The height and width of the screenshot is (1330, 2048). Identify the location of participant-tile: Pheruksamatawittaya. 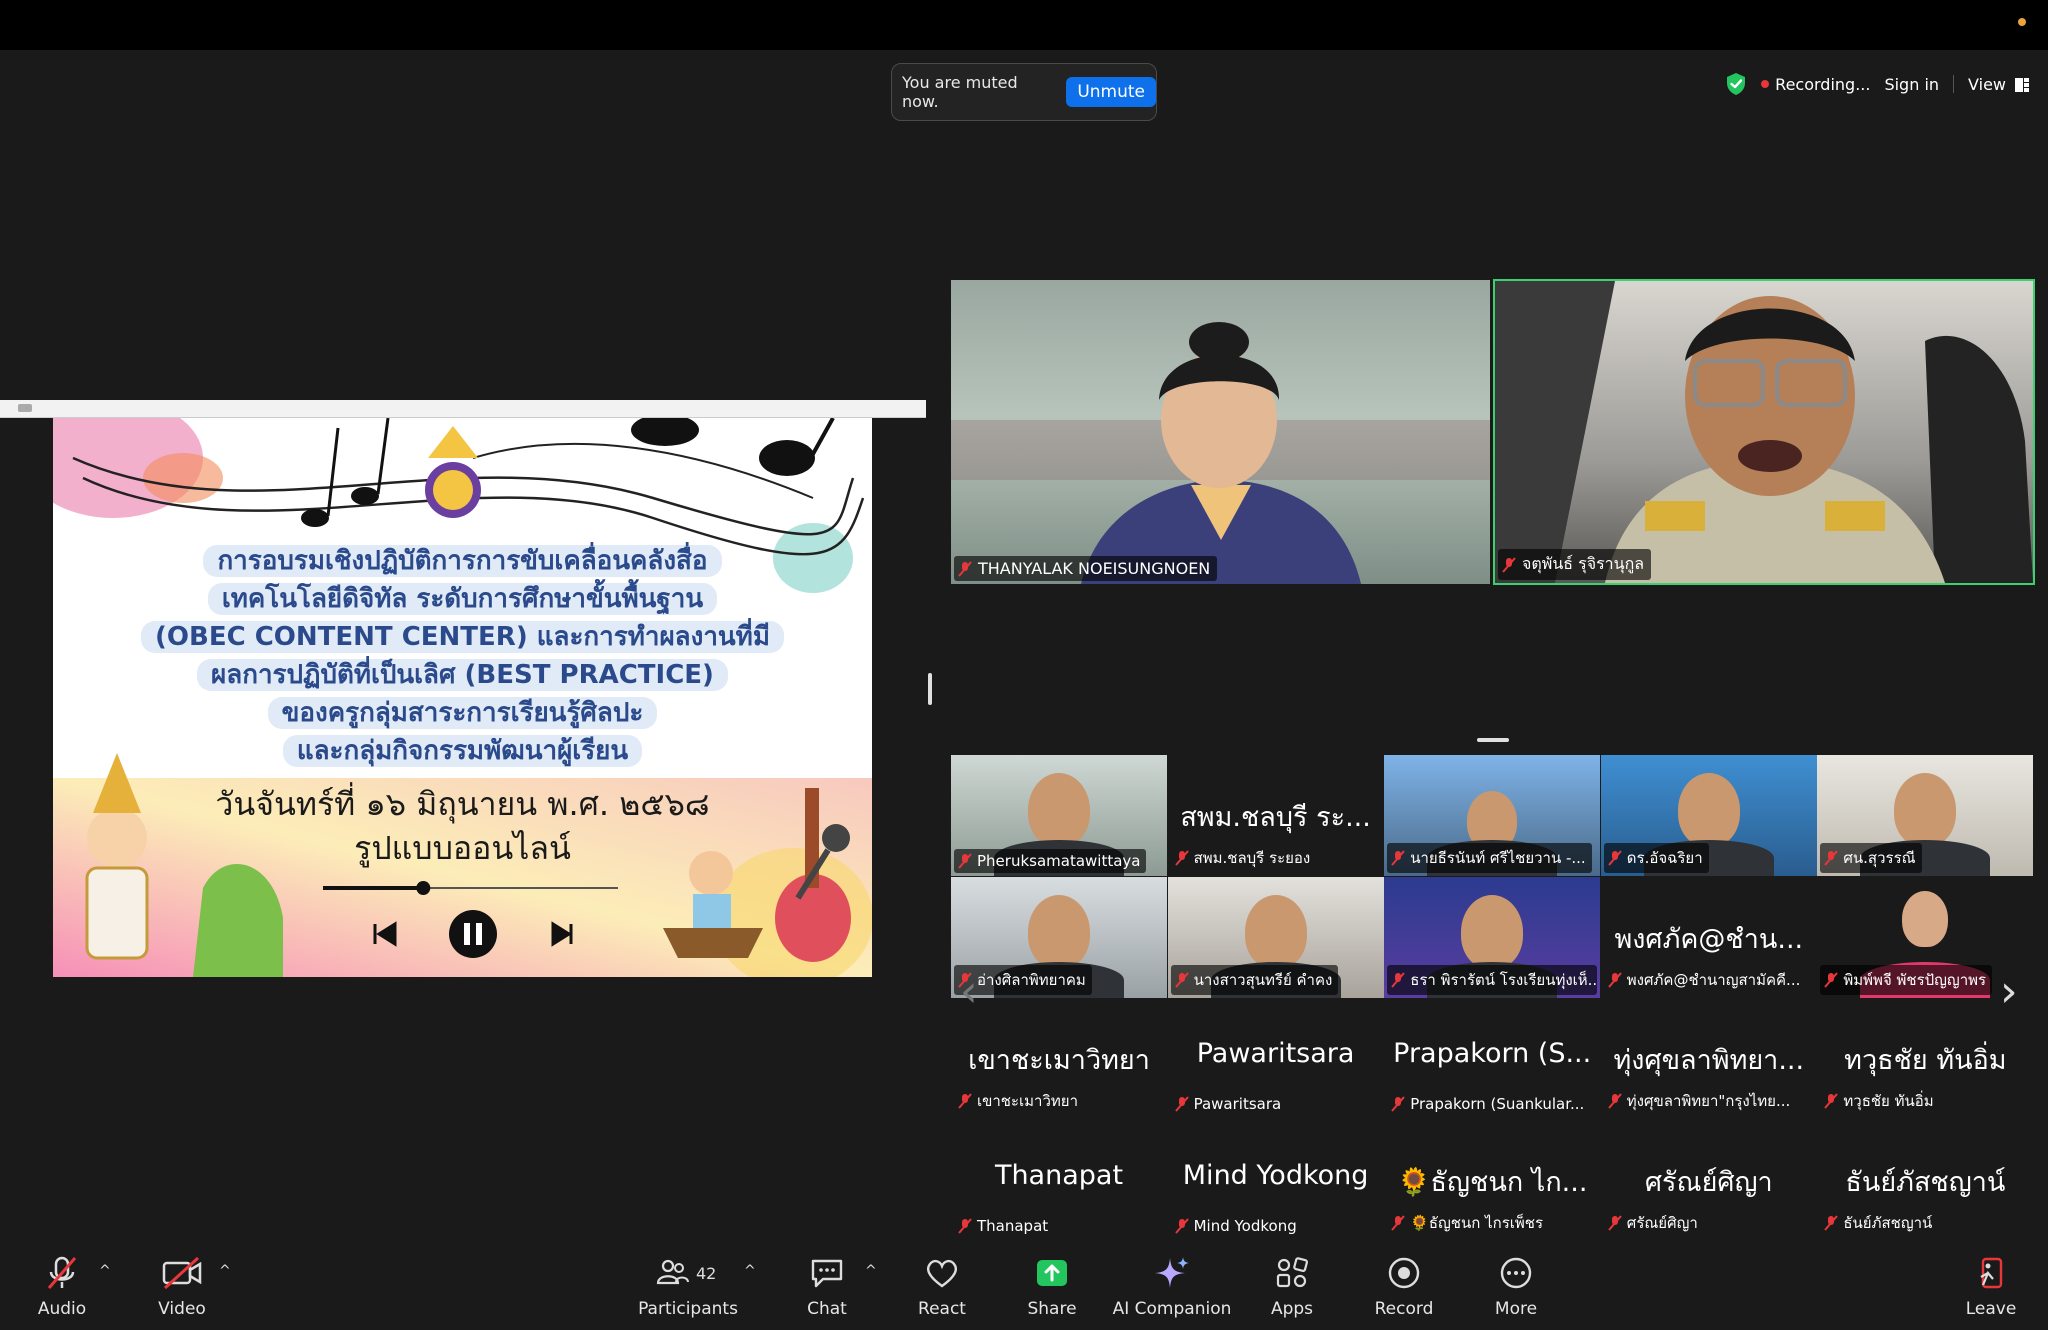
(1059, 815).